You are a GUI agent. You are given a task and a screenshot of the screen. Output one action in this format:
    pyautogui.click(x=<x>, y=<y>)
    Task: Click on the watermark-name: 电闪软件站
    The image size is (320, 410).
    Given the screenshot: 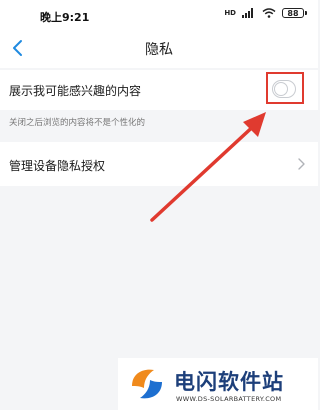 What is the action you would take?
    pyautogui.click(x=229, y=382)
    